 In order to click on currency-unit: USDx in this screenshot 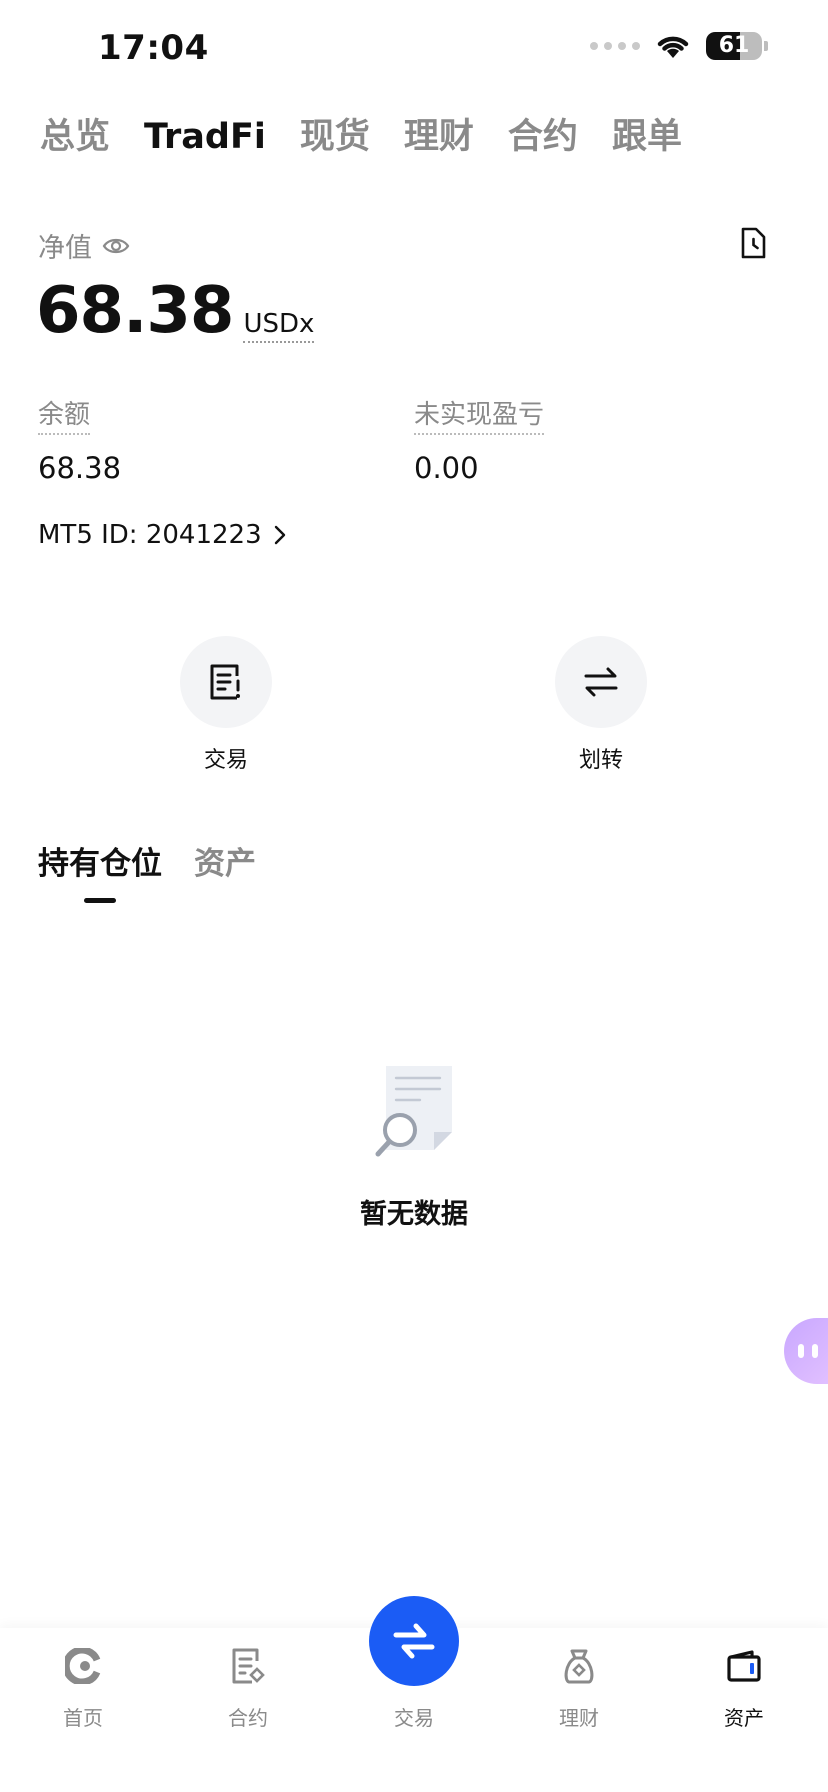, I will do `click(279, 326)`.